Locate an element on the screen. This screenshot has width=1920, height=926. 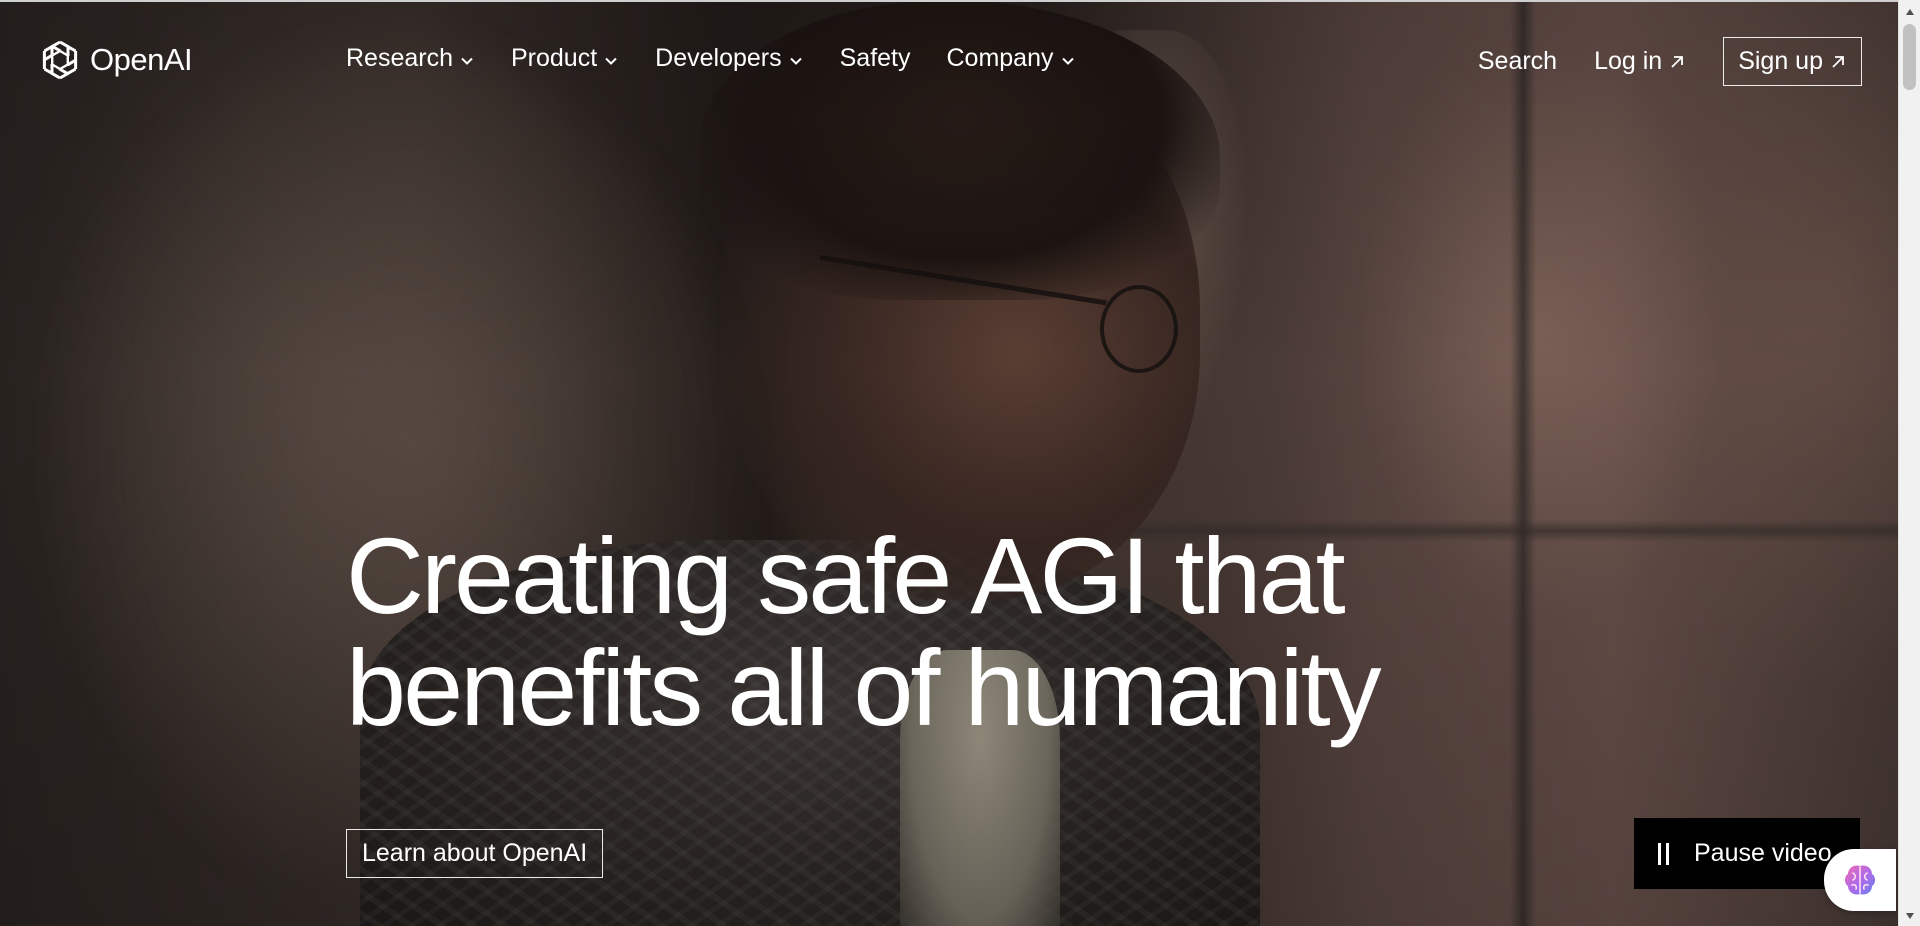
nav-item-label: Safety is located at coordinates (875, 58).